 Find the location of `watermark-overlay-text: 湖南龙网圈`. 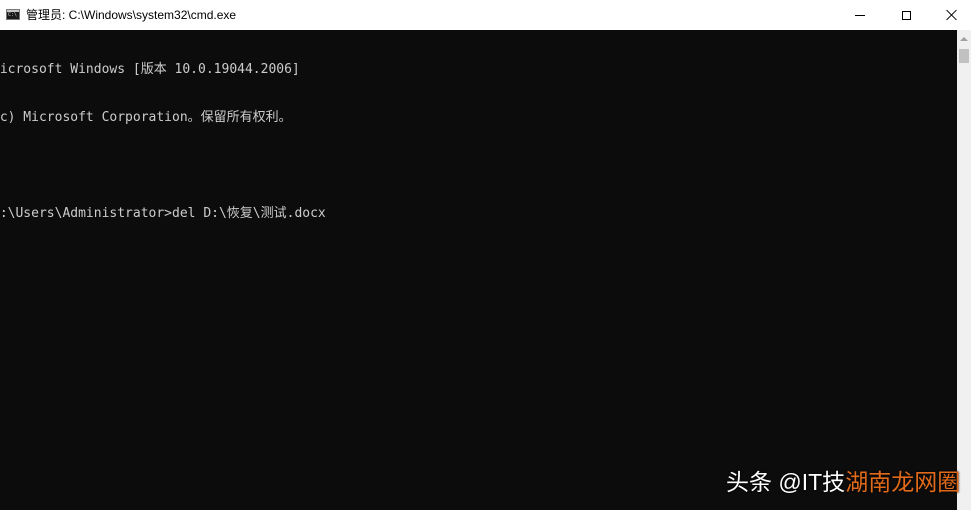

watermark-overlay-text: 湖南龙网圈 is located at coordinates (903, 482).